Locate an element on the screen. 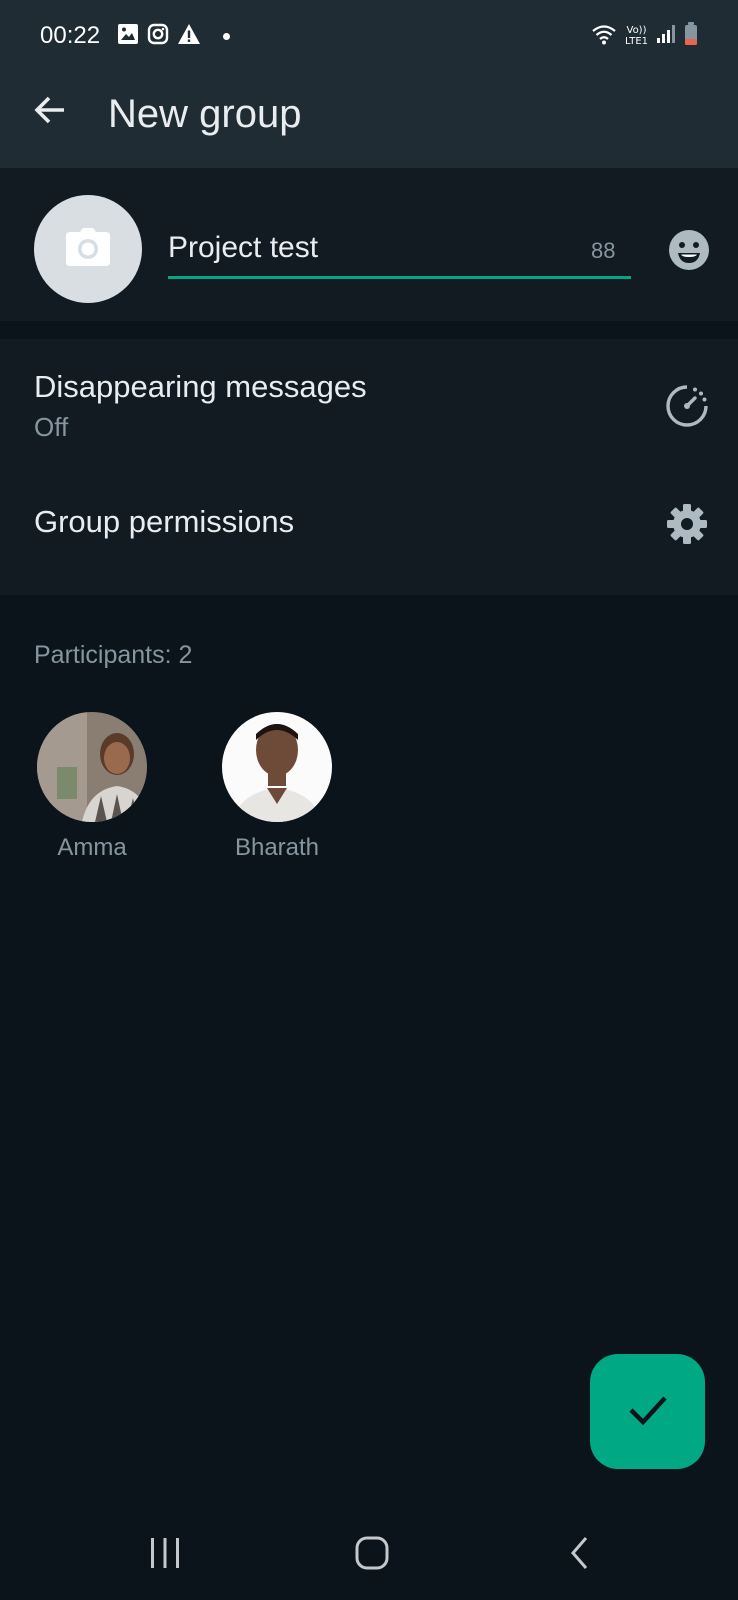 The height and width of the screenshot is (1600, 738). warning-icon is located at coordinates (189, 36).